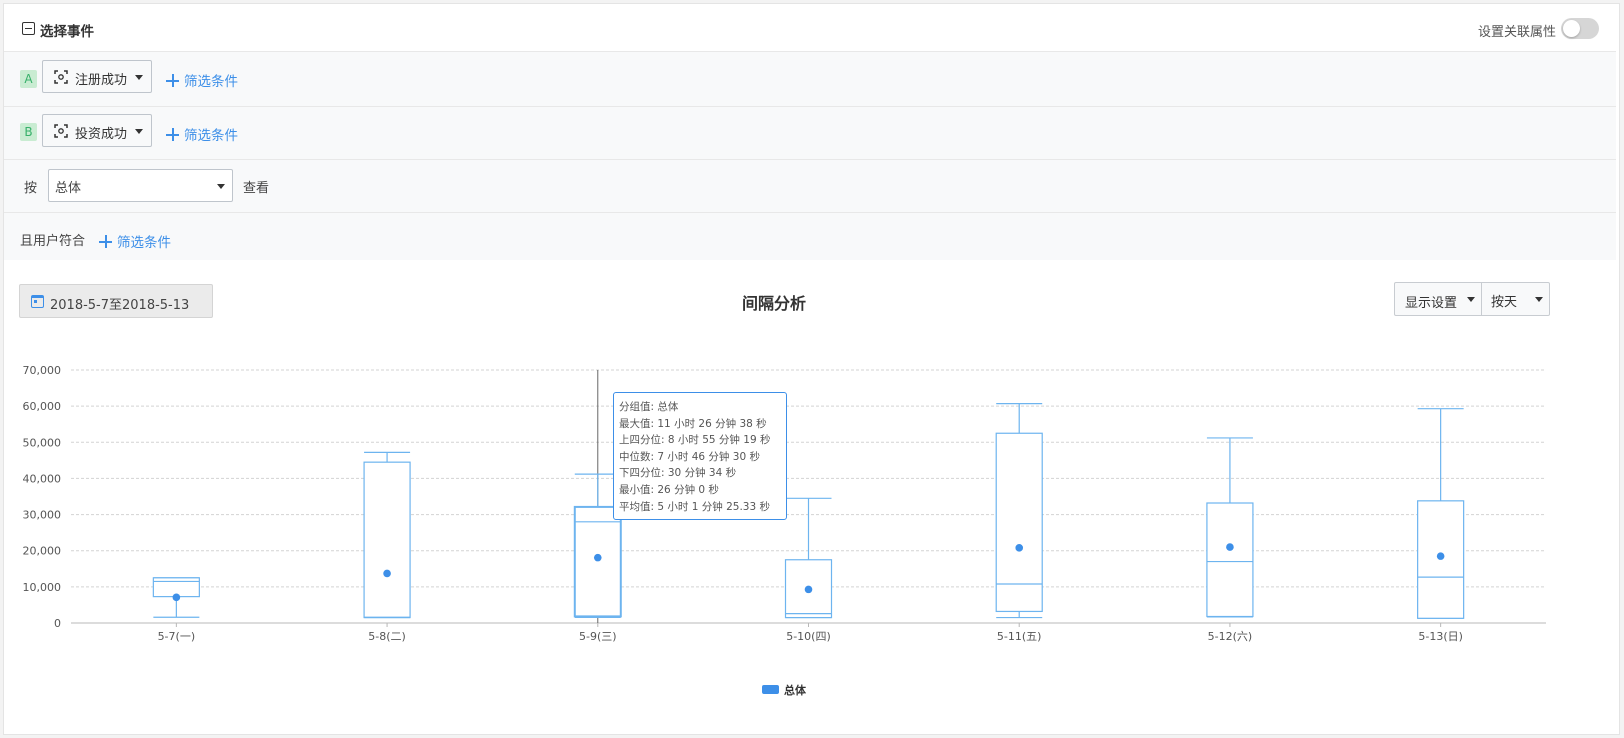  Describe the element at coordinates (42, 406) in the screenshot. I see `y-tick-label: 60,000` at that location.